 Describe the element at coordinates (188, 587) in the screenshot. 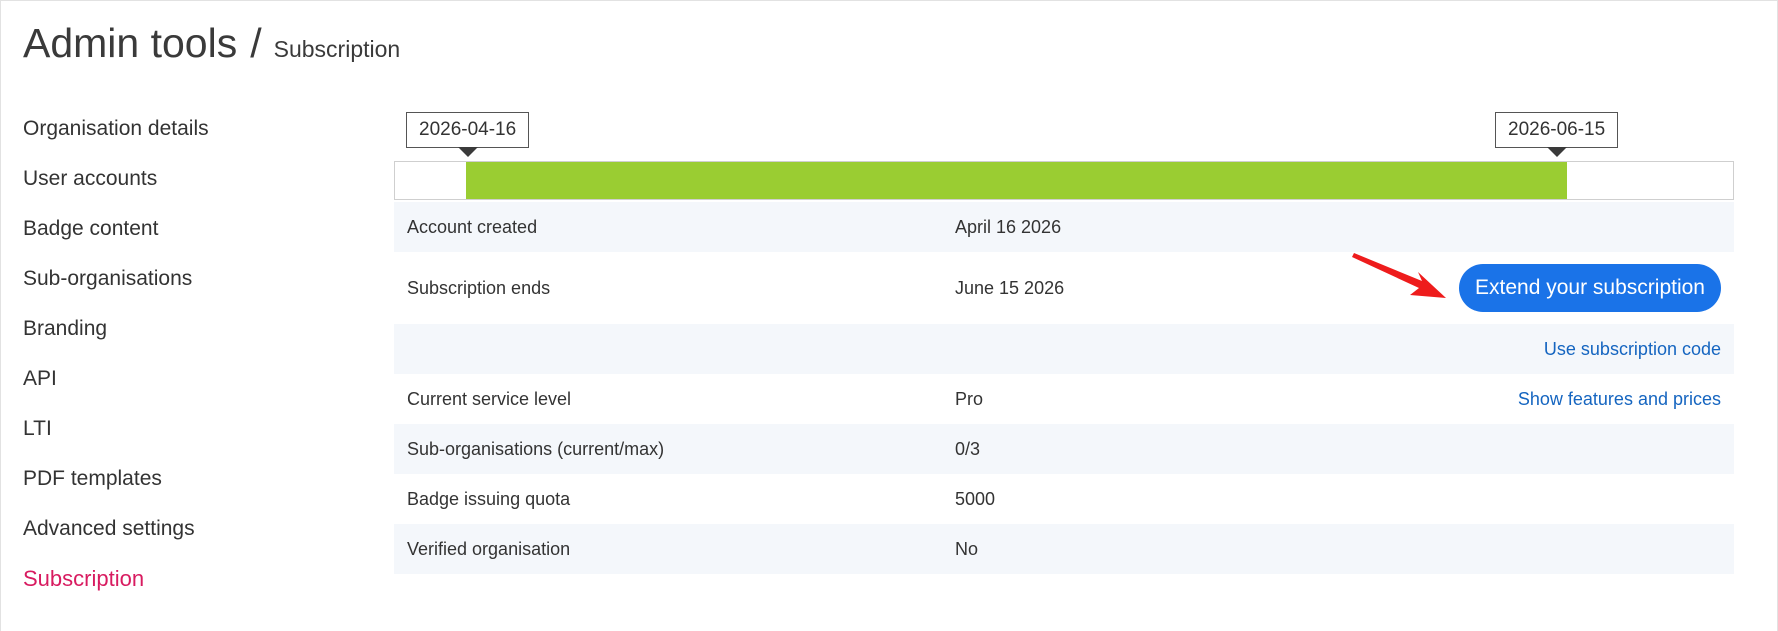

I see `sidebar-item-subscription: Subscription` at that location.